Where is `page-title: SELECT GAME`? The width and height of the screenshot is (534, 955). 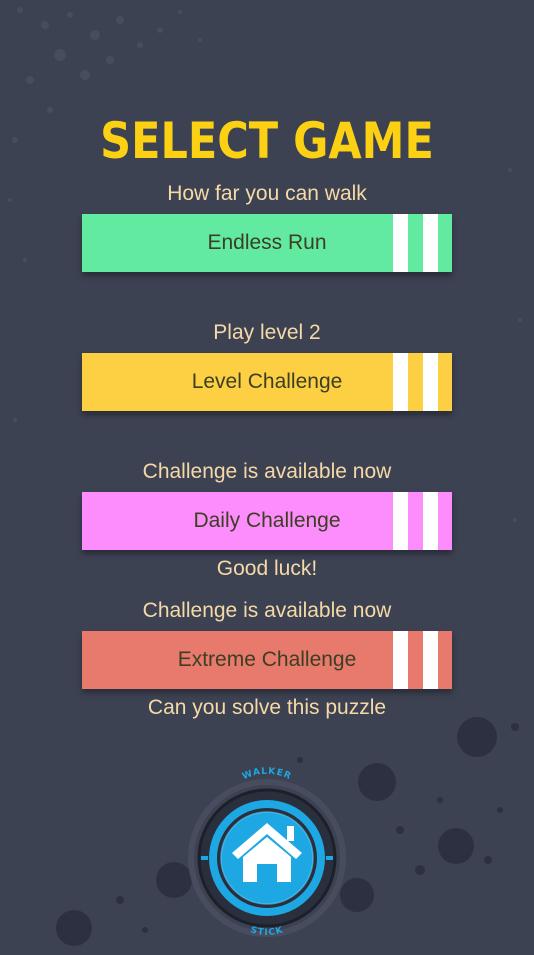 page-title: SELECT GAME is located at coordinates (267, 141).